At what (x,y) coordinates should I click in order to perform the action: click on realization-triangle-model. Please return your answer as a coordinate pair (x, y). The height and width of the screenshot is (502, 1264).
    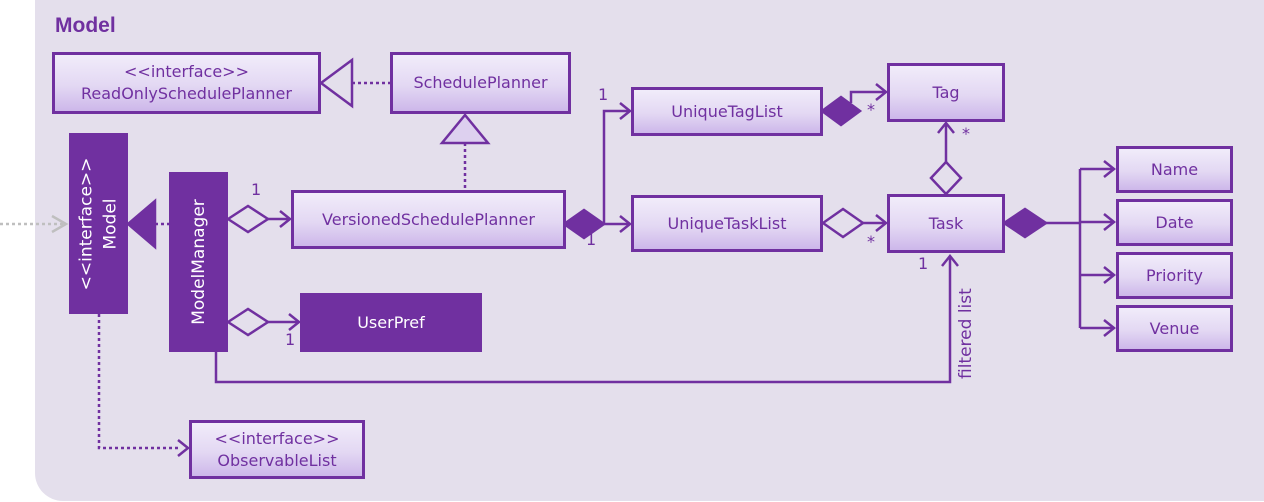
    Looking at the image, I should click on (141, 224).